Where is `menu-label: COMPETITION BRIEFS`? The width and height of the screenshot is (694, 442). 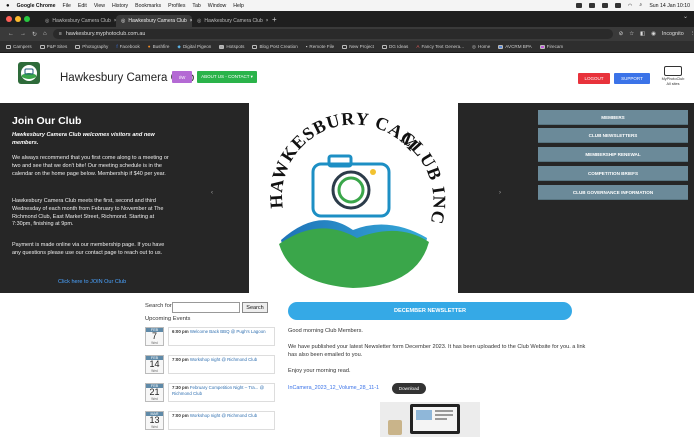
menu-label: COMPETITION BRIEFS is located at coordinates (613, 173).